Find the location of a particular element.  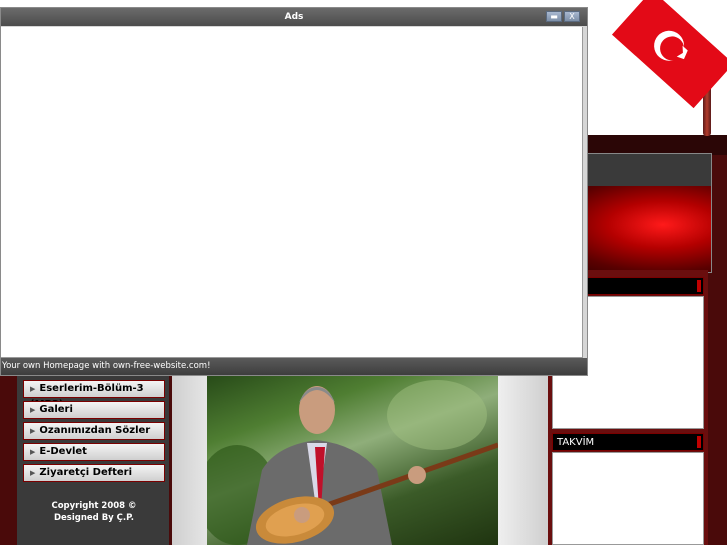

musician-photo is located at coordinates (352, 460).